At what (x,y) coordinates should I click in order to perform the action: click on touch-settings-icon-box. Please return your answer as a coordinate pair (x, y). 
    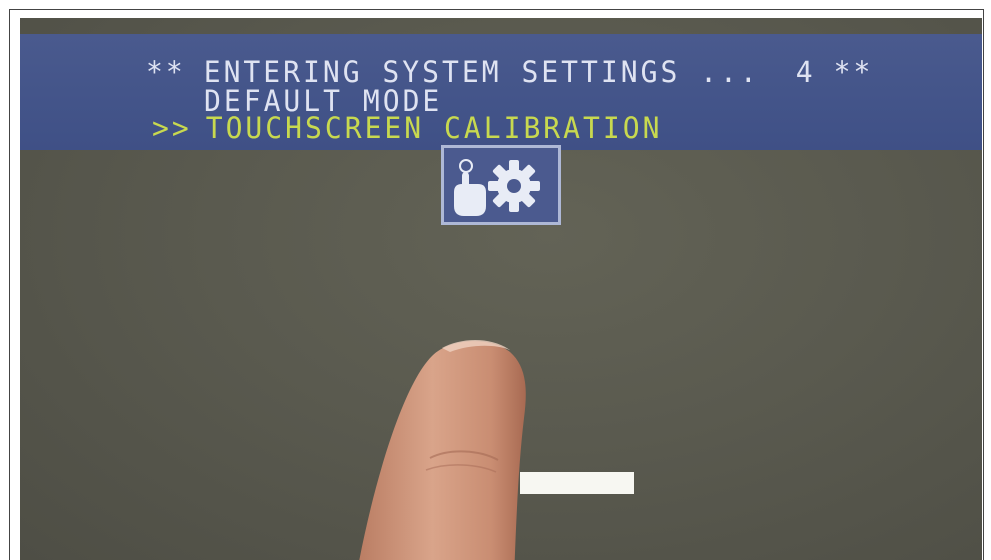
    Looking at the image, I should click on (501, 185).